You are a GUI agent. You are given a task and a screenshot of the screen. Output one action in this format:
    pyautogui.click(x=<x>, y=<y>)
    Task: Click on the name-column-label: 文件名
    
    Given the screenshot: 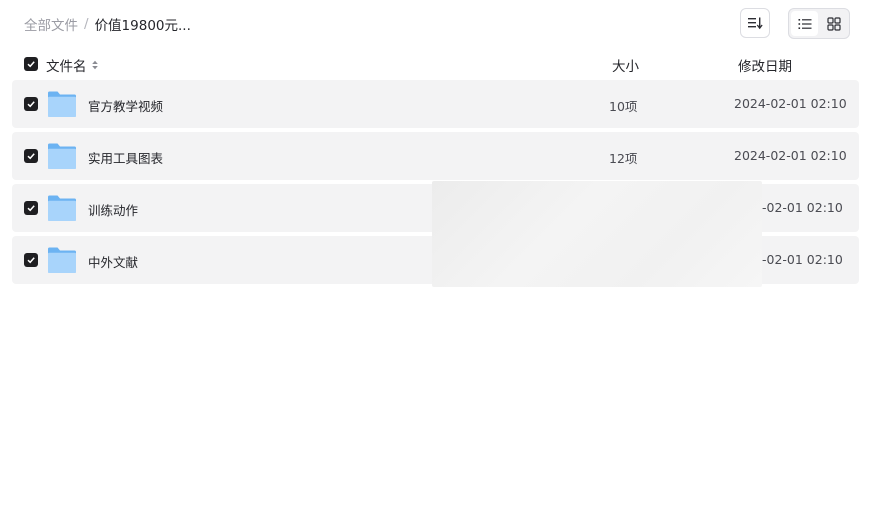 What is the action you would take?
    pyautogui.click(x=66, y=67)
    